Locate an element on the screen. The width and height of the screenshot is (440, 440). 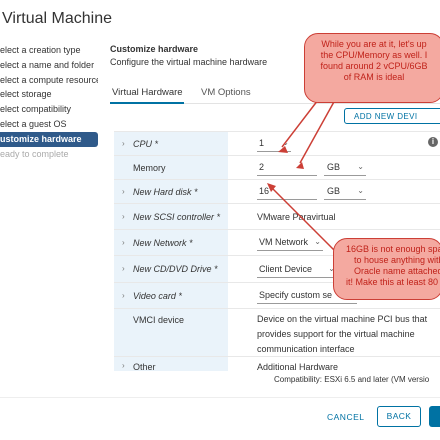
step-compute-resource: elect a compute resource is located at coordinates (49, 80).